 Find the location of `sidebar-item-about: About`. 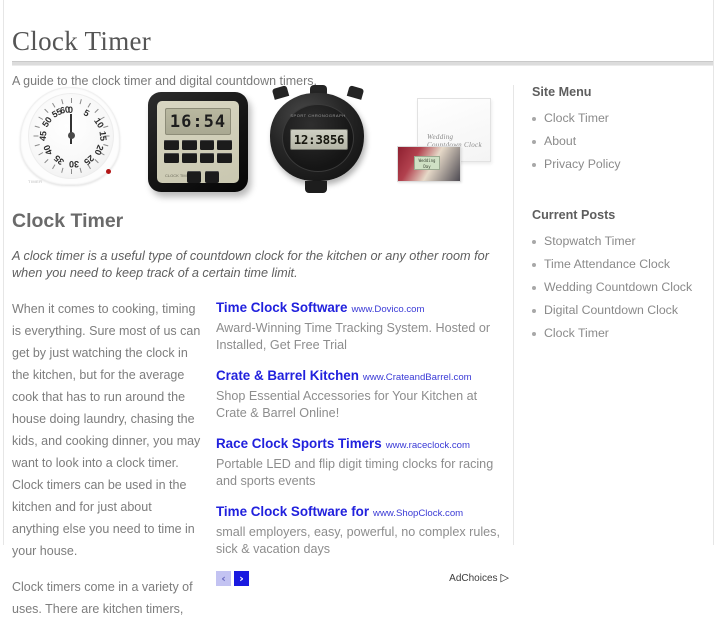

sidebar-item-about: About is located at coordinates (622, 141).